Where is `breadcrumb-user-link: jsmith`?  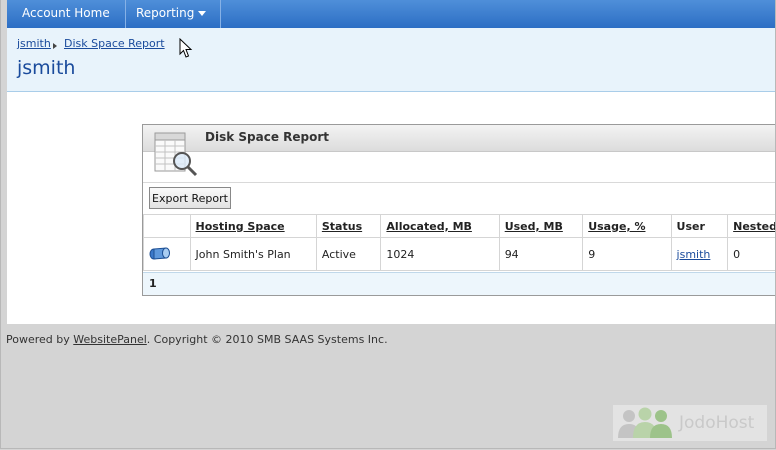 breadcrumb-user-link: jsmith is located at coordinates (34, 43).